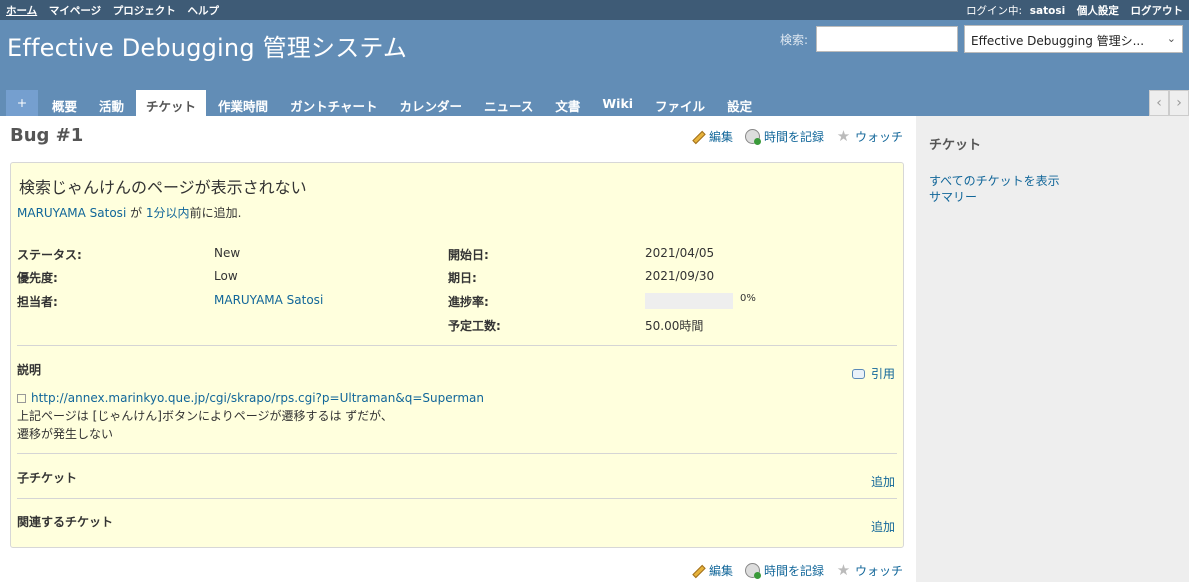 Image resolution: width=1189 pixels, height=582 pixels. What do you see at coordinates (474, 326) in the screenshot?
I see `estimated-hours-label: 予定工数:` at bounding box center [474, 326].